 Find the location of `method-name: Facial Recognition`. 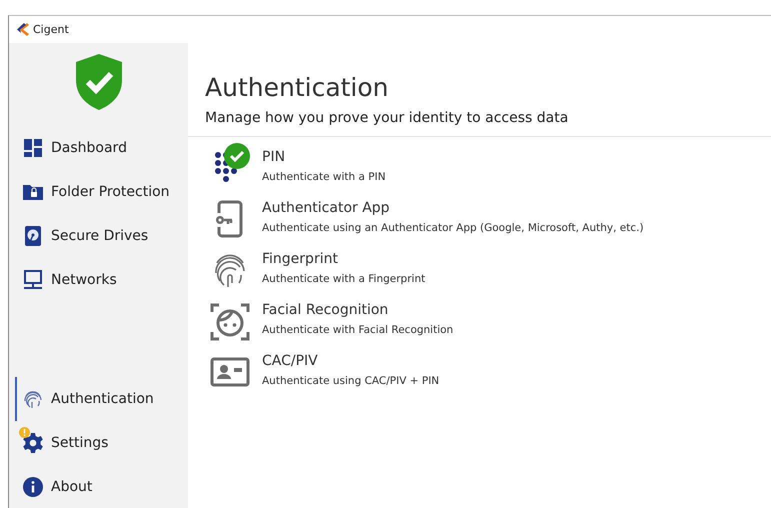

method-name: Facial Recognition is located at coordinates (358, 310).